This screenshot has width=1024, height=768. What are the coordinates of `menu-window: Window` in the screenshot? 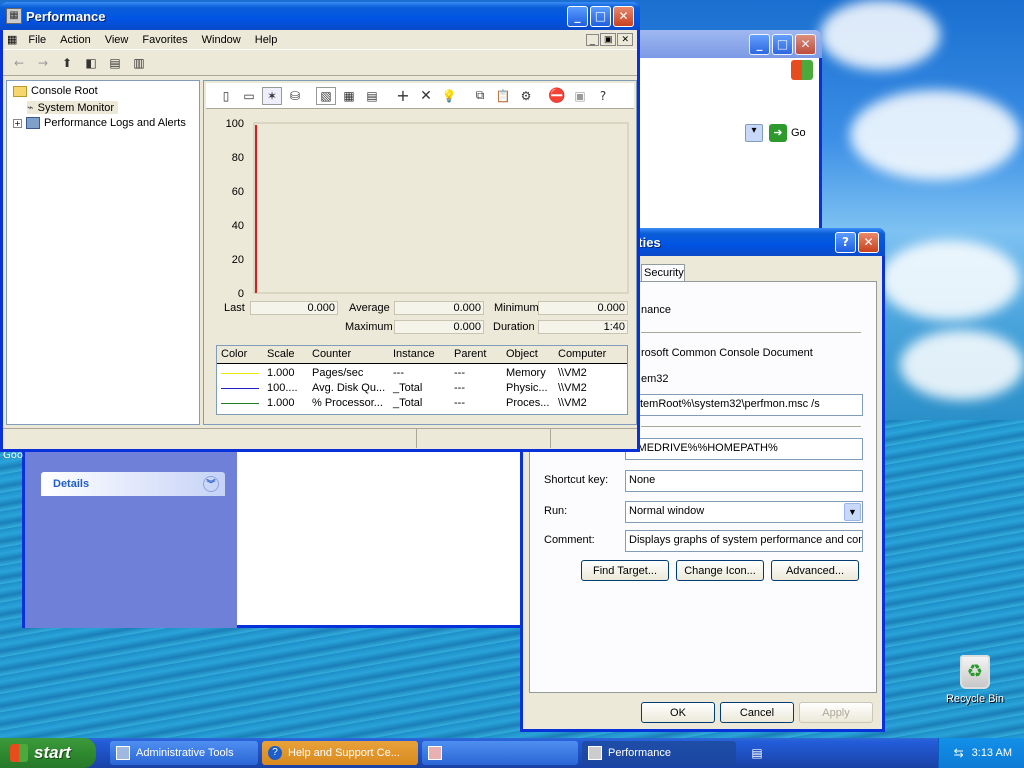 It's located at (221, 40).